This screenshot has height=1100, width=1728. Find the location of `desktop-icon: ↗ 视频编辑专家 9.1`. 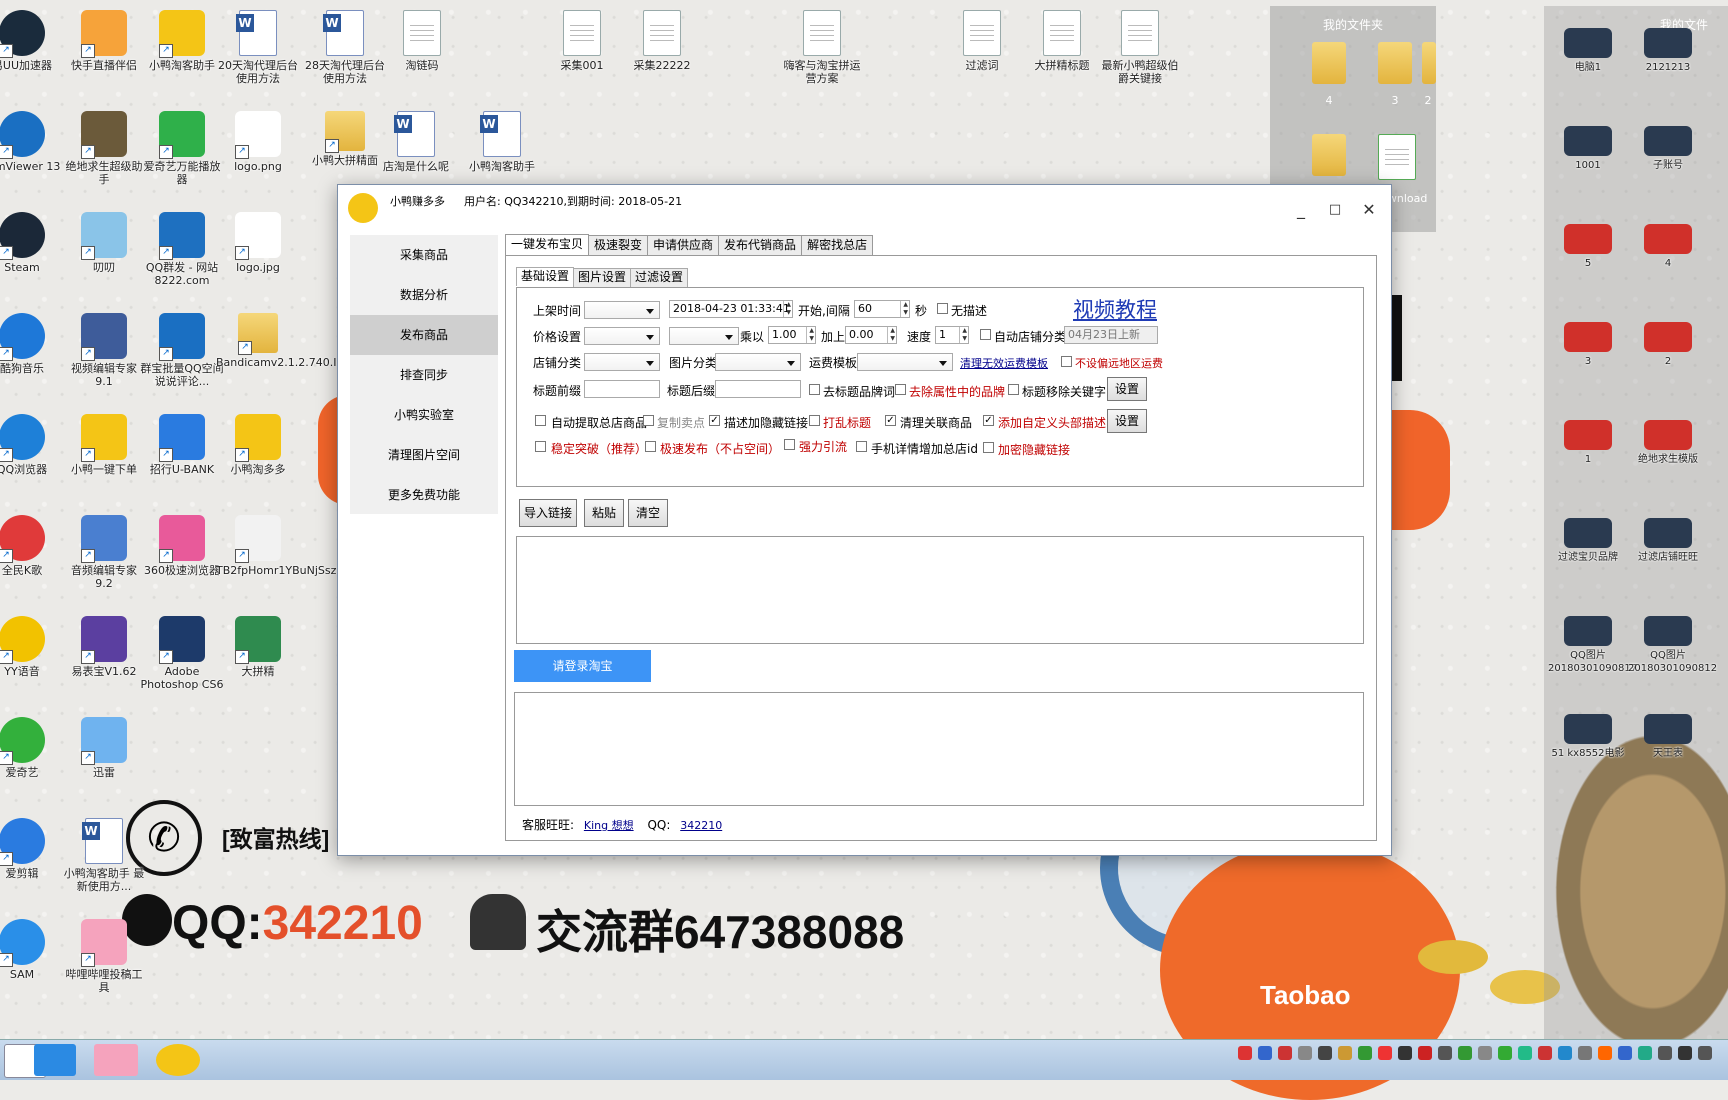

desktop-icon: ↗ 视频编辑专家 9.1 is located at coordinates (104, 350).